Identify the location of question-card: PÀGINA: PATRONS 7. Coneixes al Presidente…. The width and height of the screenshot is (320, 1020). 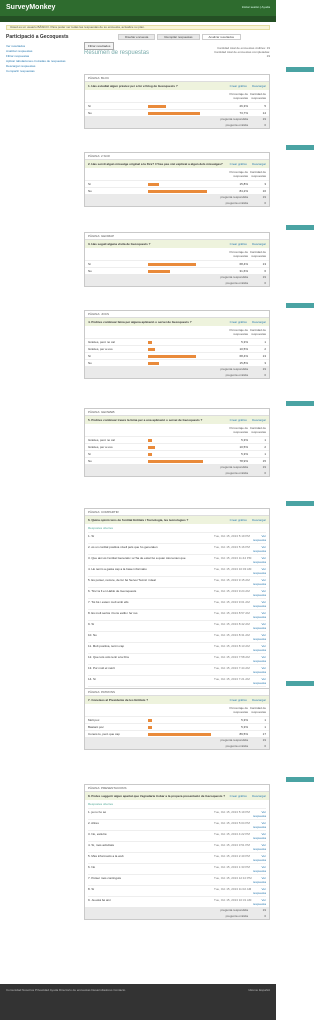
(177, 719).